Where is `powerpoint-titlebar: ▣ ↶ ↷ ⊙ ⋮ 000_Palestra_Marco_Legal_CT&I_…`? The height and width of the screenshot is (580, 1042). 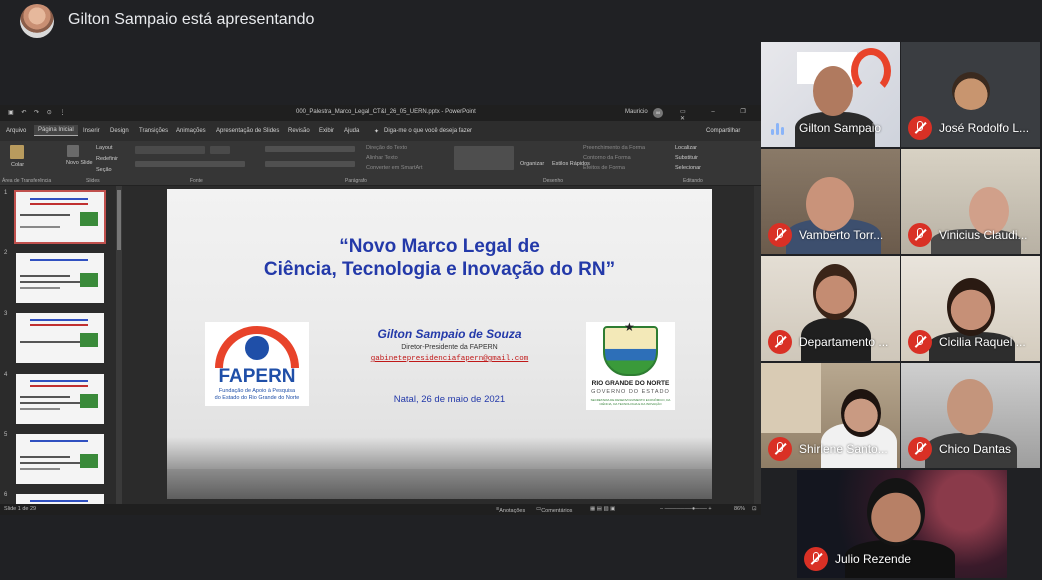 powerpoint-titlebar: ▣ ↶ ↷ ⊙ ⋮ 000_Palestra_Marco_Legal_CT&I_… is located at coordinates (380, 113).